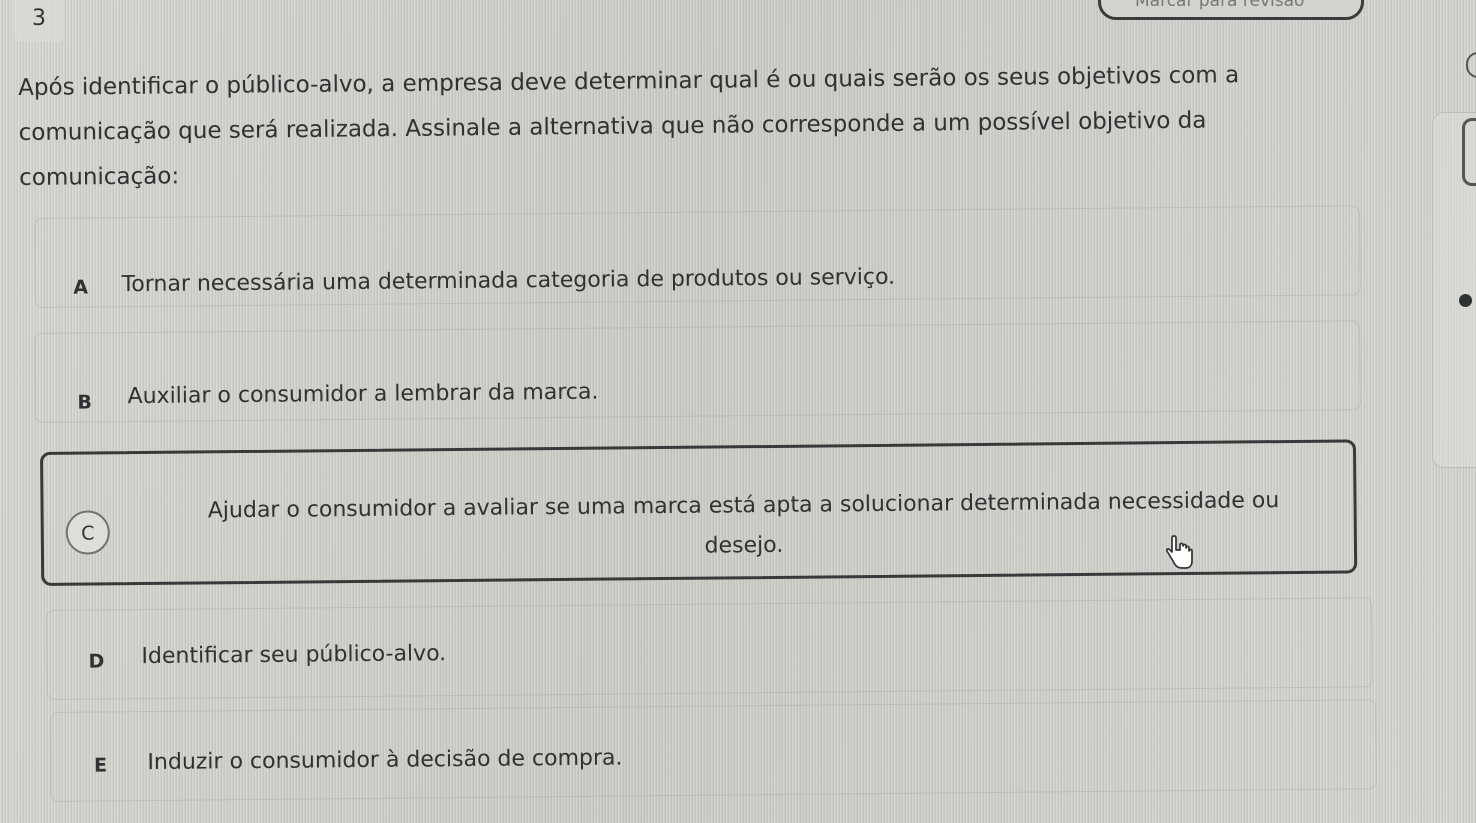 The image size is (1476, 823). I want to click on mark-for-review-label: Marcar para revisão, so click(1220, 5).